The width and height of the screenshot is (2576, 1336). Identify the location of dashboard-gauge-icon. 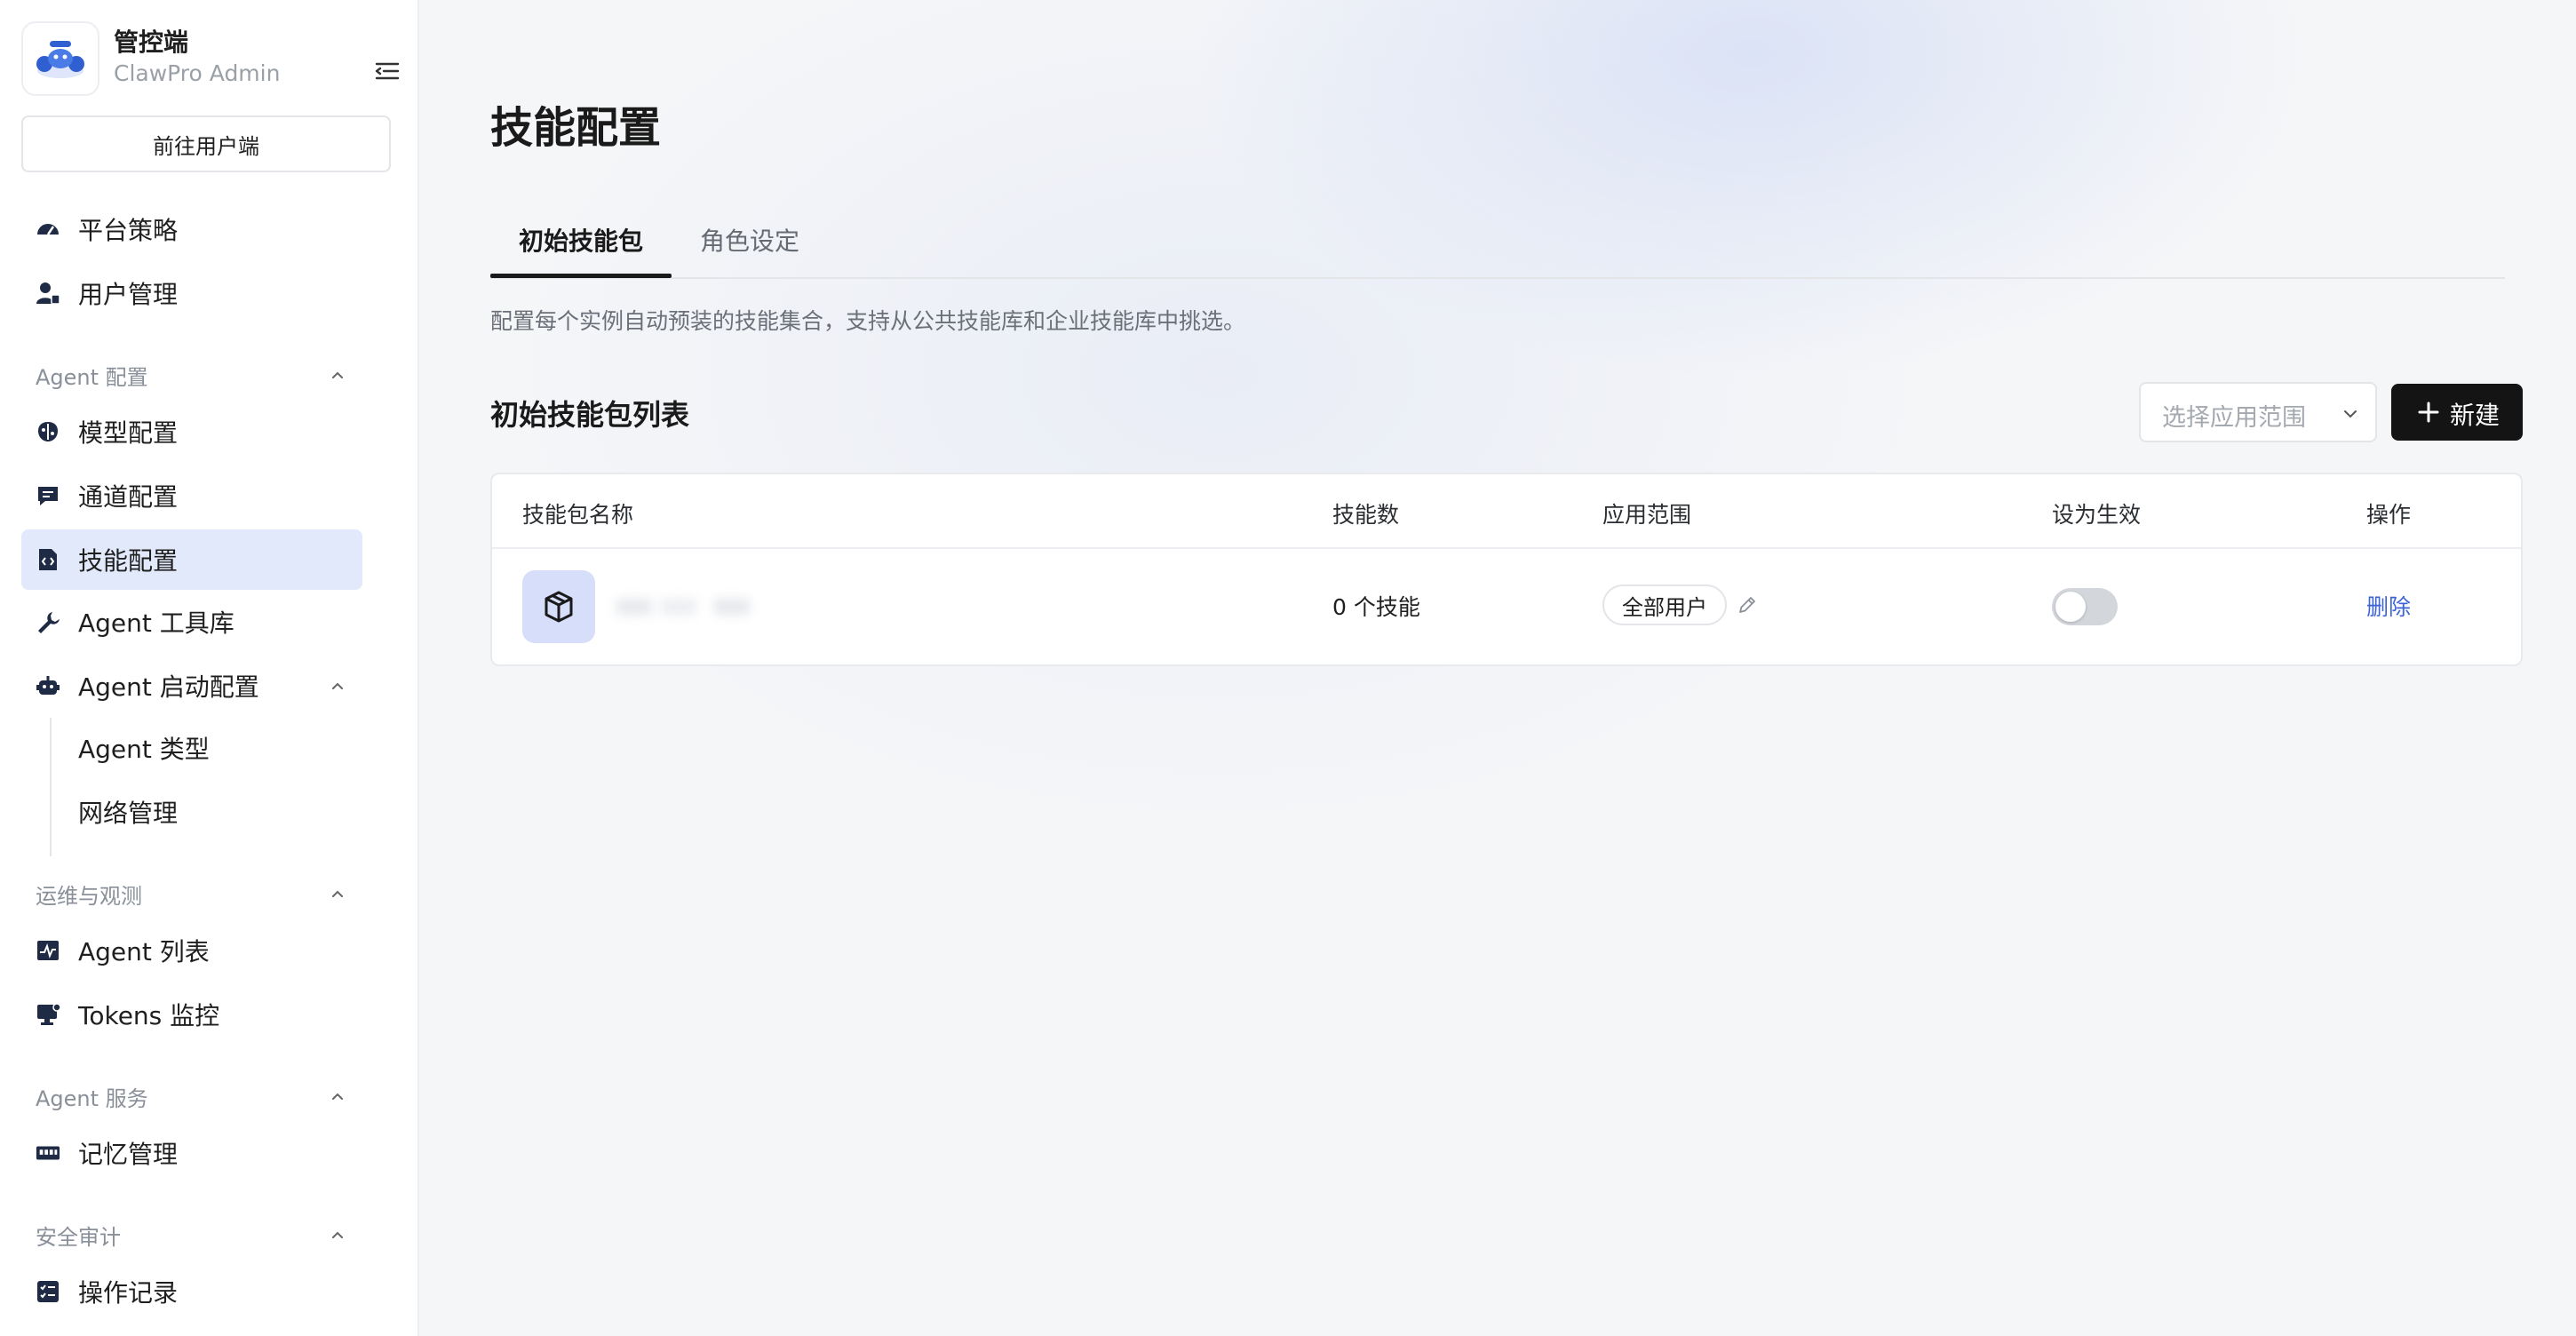
(48, 229).